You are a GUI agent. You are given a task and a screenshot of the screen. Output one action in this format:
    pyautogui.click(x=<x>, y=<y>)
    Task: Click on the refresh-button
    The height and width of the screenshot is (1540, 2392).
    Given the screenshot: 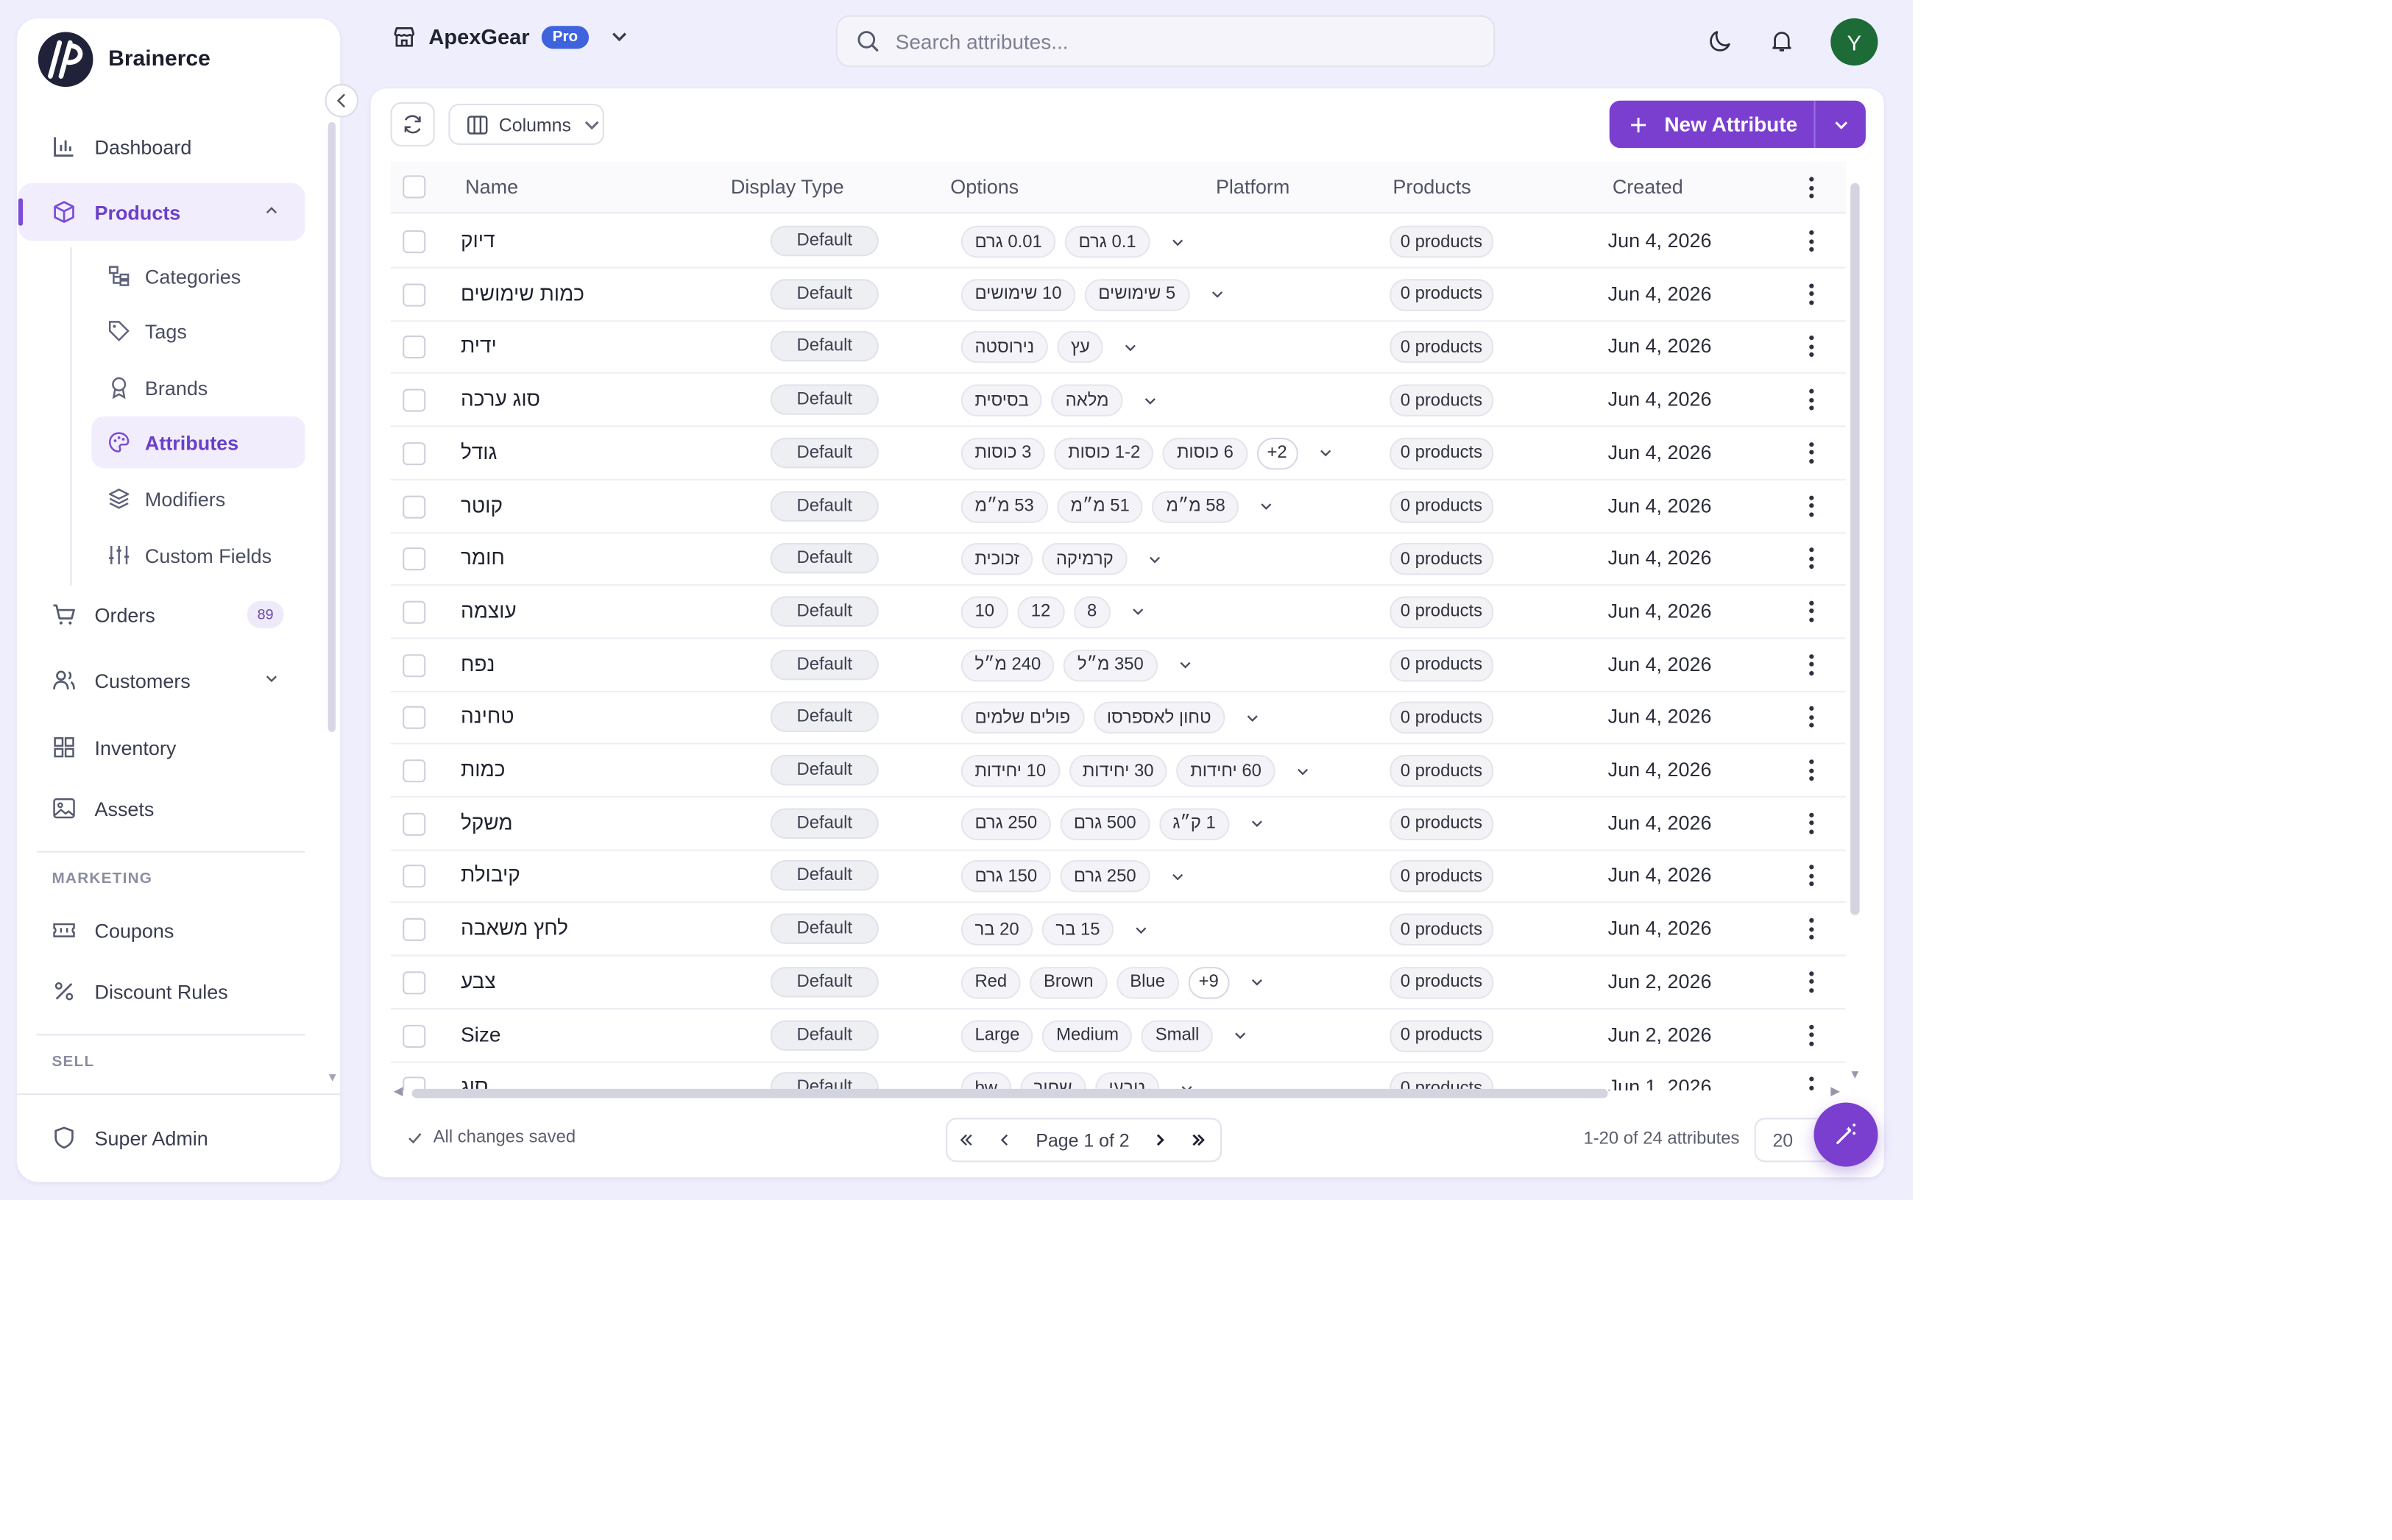 What is the action you would take?
    pyautogui.click(x=412, y=124)
    